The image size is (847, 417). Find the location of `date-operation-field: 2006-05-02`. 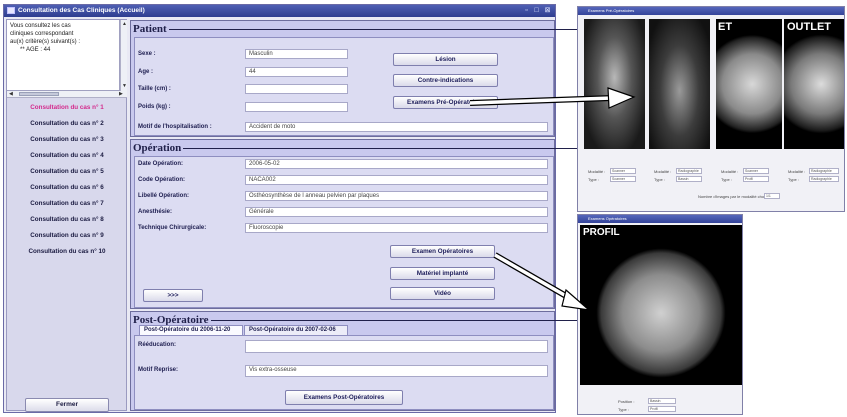

date-operation-field: 2006-05-02 is located at coordinates (396, 164).